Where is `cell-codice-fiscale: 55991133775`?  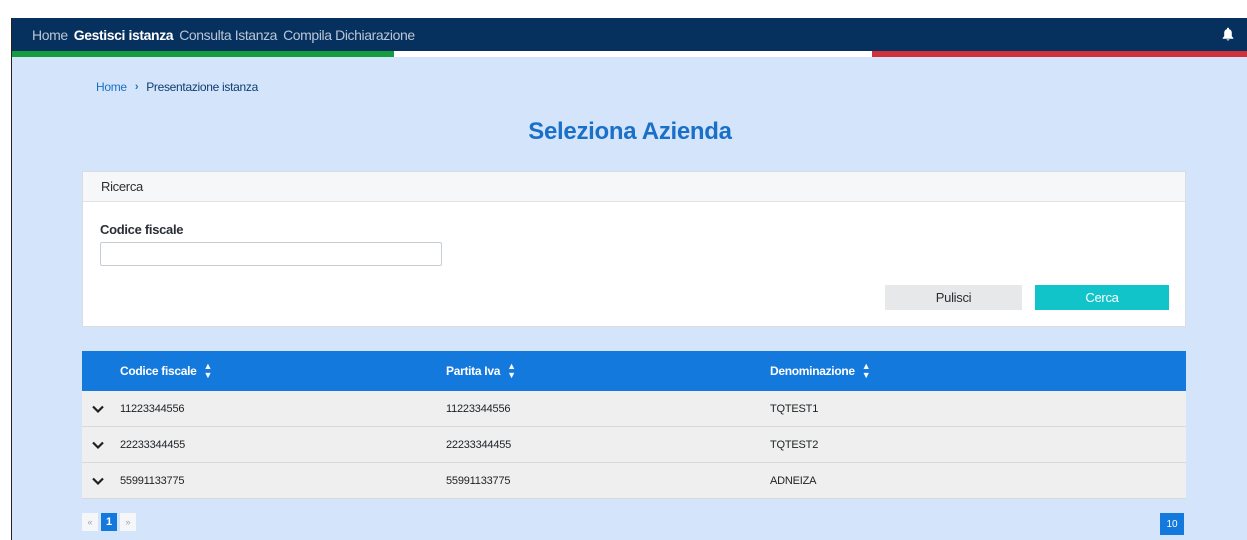 cell-codice-fiscale: 55991133775 is located at coordinates (152, 480).